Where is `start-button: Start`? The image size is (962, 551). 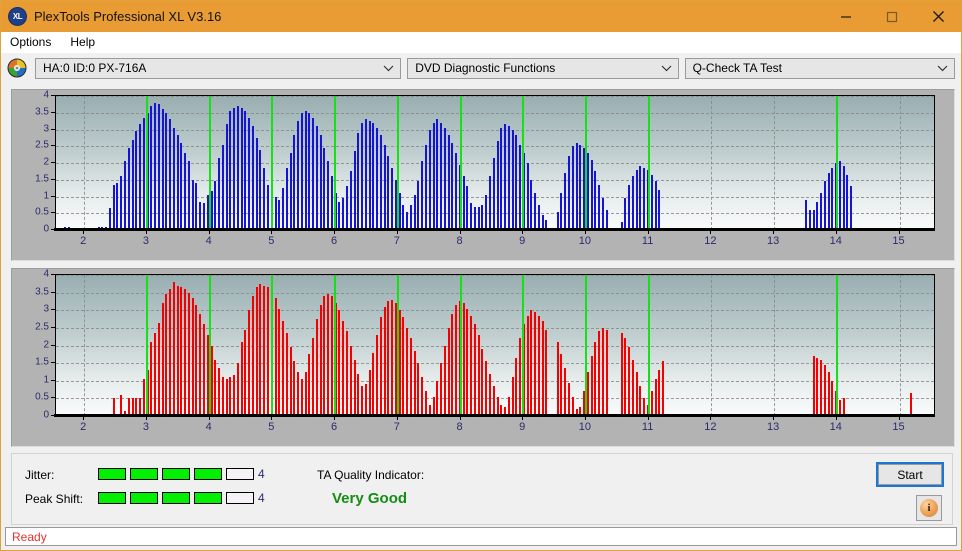
start-button: Start is located at coordinates (910, 474).